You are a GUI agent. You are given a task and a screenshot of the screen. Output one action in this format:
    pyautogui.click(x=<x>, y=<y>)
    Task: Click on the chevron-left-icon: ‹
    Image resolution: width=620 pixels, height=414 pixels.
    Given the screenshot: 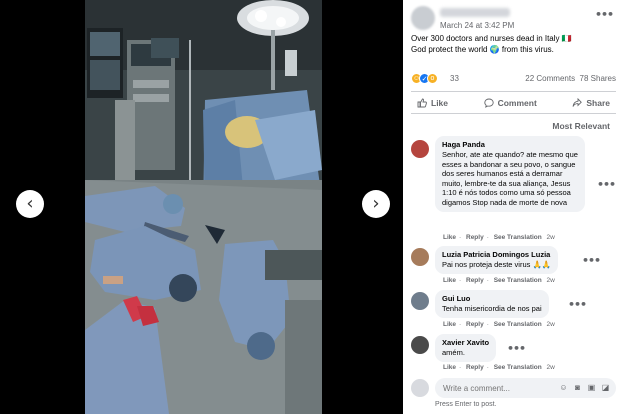 What is the action you would take?
    pyautogui.click(x=30, y=203)
    